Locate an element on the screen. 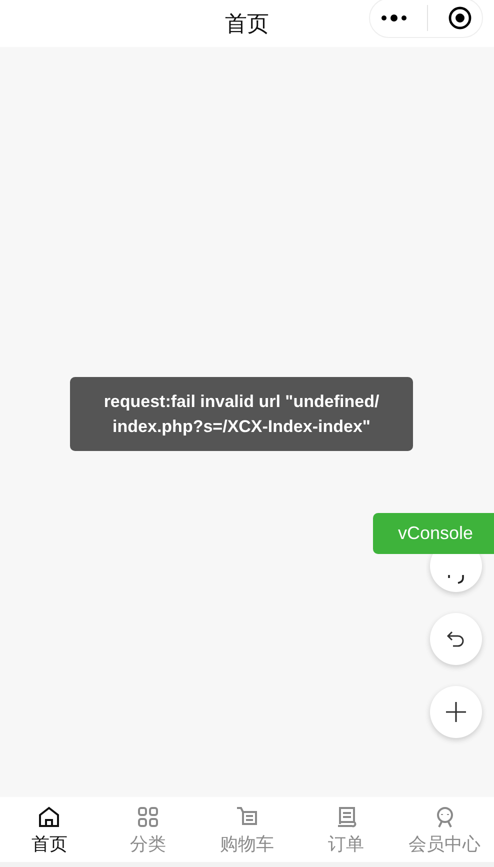  page-title: 首页 is located at coordinates (247, 24).